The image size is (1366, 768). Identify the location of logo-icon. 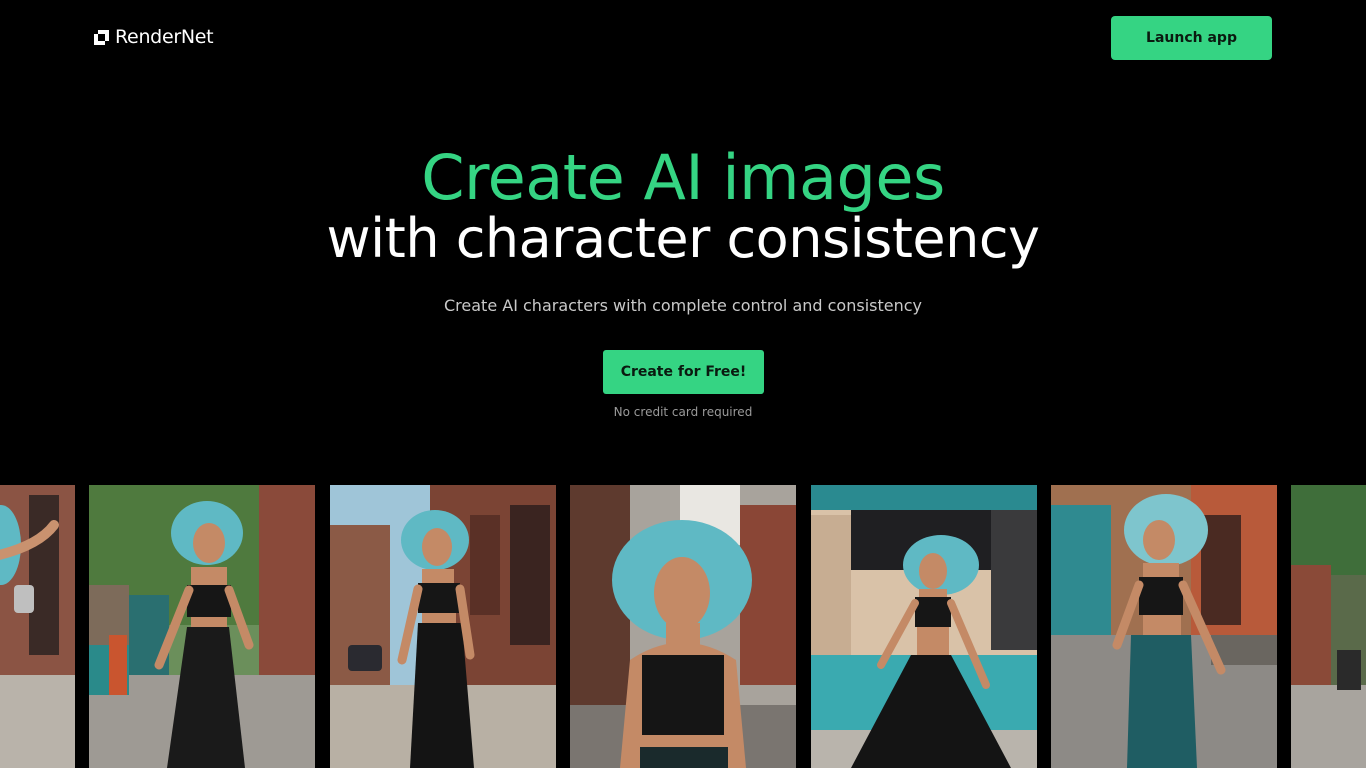
(101, 37).